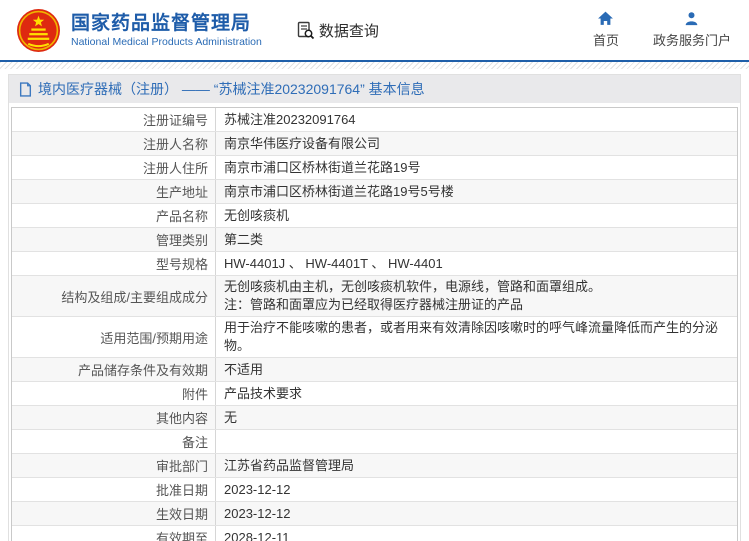 The width and height of the screenshot is (749, 541). What do you see at coordinates (691, 40) in the screenshot?
I see `nav-portal-label: 政务服务门户` at bounding box center [691, 40].